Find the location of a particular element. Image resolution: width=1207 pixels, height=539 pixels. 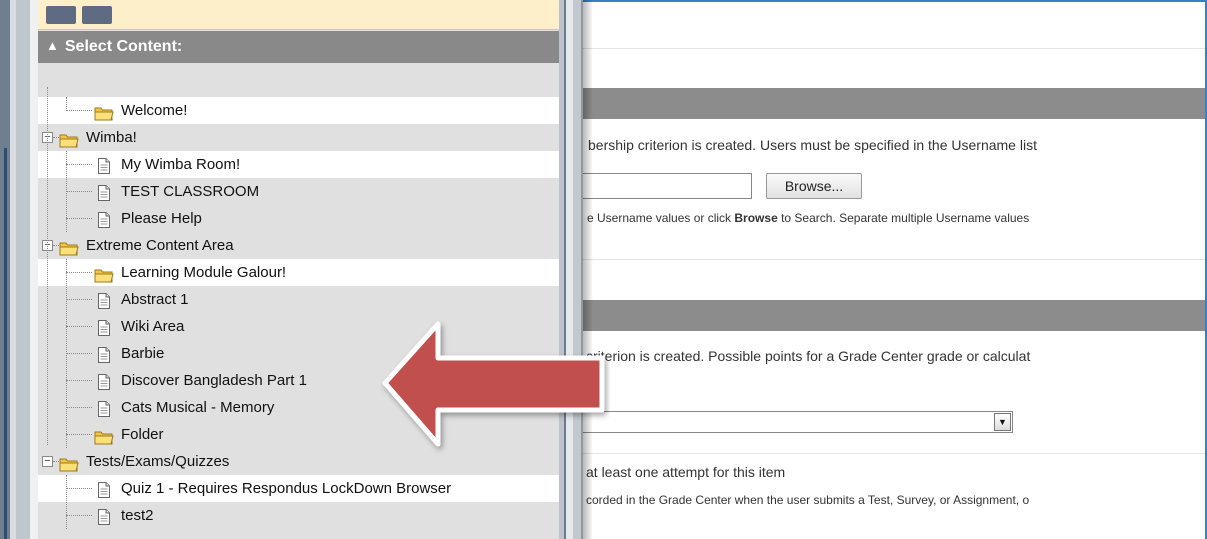

tree-item-label: TEST CLASSROOM is located at coordinates (190, 191).